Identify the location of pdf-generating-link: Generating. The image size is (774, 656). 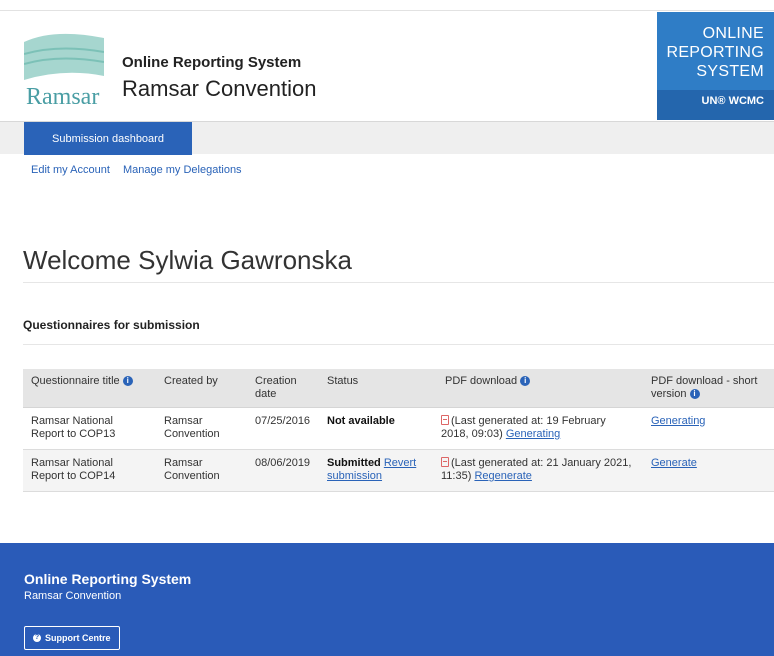
(533, 434).